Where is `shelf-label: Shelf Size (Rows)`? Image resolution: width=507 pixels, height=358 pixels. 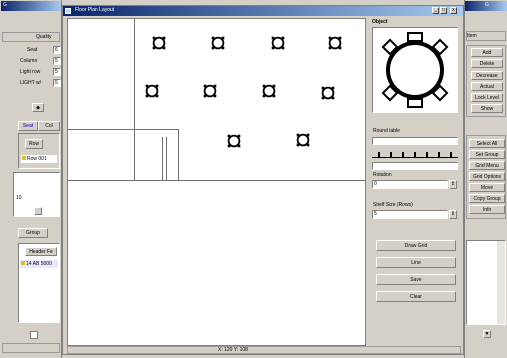 shelf-label: Shelf Size (Rows) is located at coordinates (393, 205).